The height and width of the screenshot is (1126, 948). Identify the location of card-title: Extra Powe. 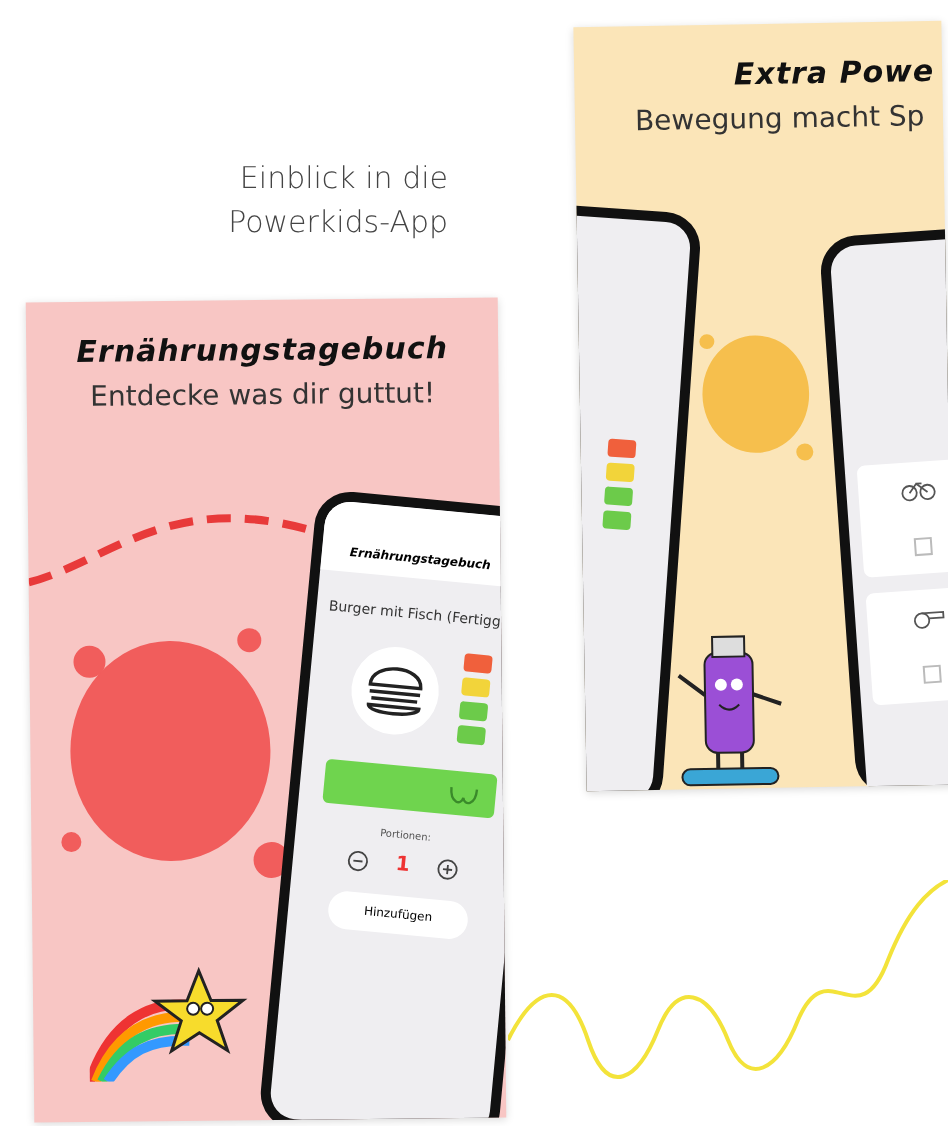
(834, 74).